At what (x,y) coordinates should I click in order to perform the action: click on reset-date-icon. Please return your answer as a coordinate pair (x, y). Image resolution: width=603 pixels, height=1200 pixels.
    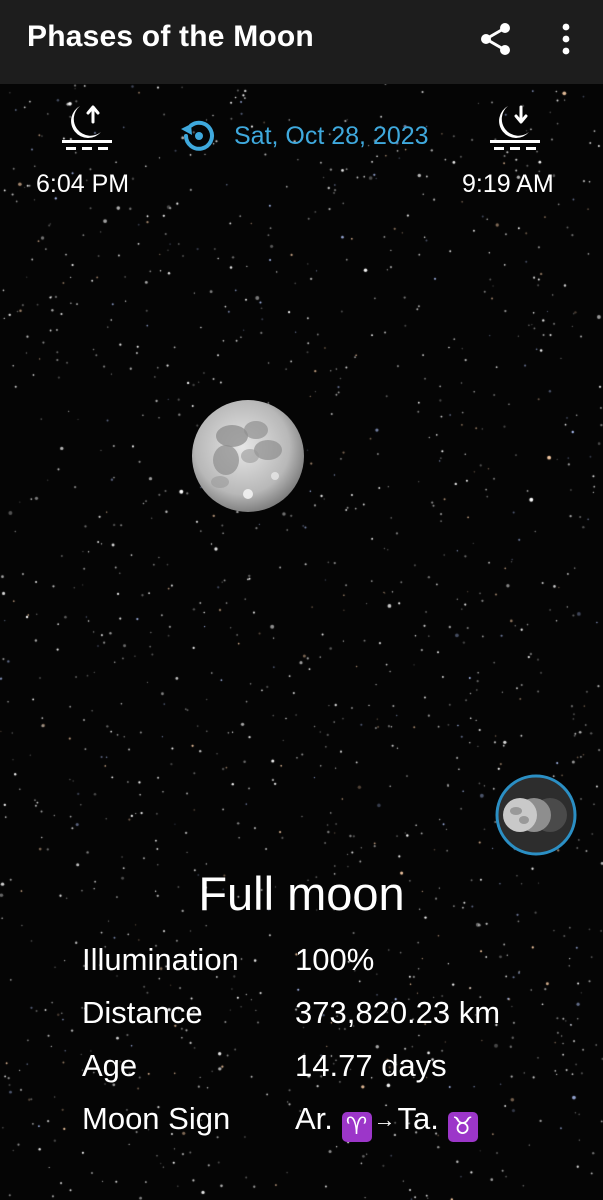
    Looking at the image, I should click on (199, 136).